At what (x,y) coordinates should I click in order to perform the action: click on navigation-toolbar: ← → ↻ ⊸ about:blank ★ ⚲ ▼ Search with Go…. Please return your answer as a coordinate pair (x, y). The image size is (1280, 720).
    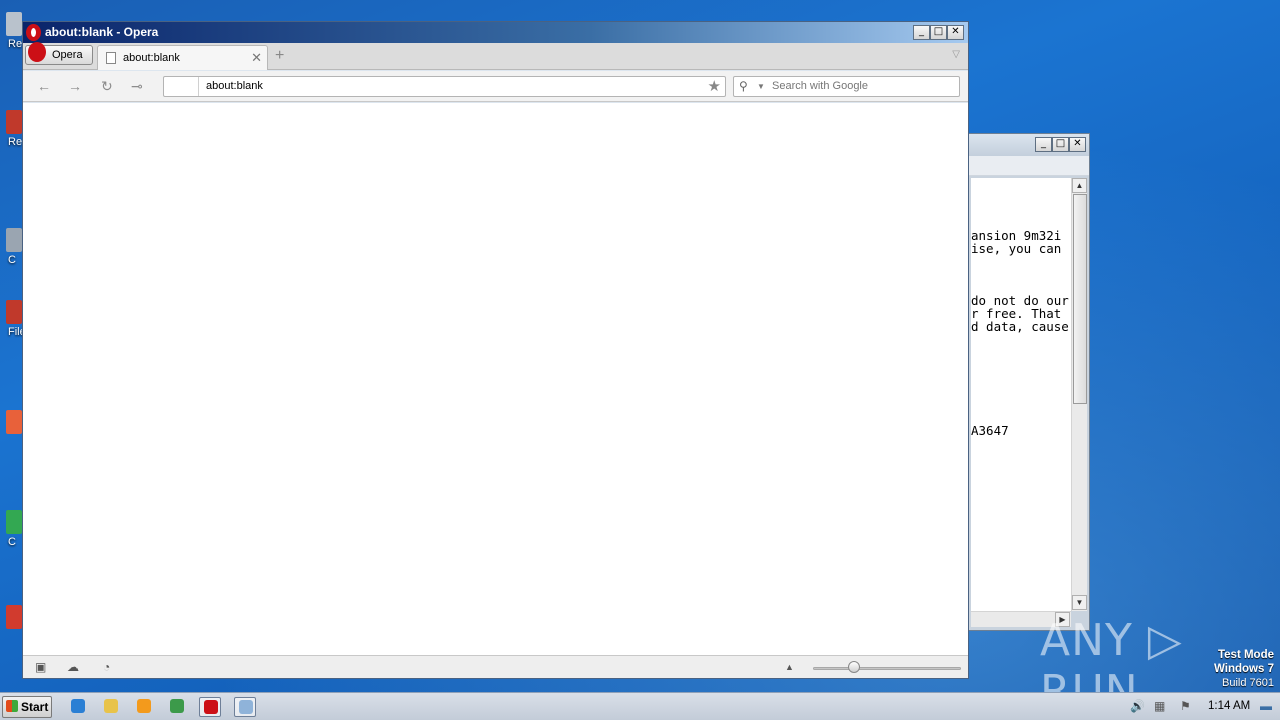
    Looking at the image, I should click on (495, 86).